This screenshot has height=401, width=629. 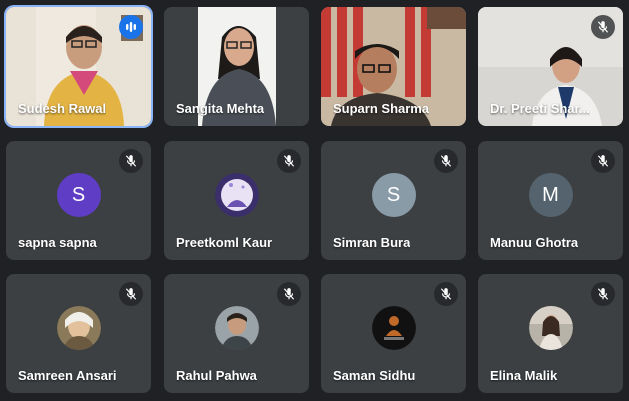 I want to click on participant-tile-manuu-ghotra: M Manuu Ghotra, so click(x=550, y=200).